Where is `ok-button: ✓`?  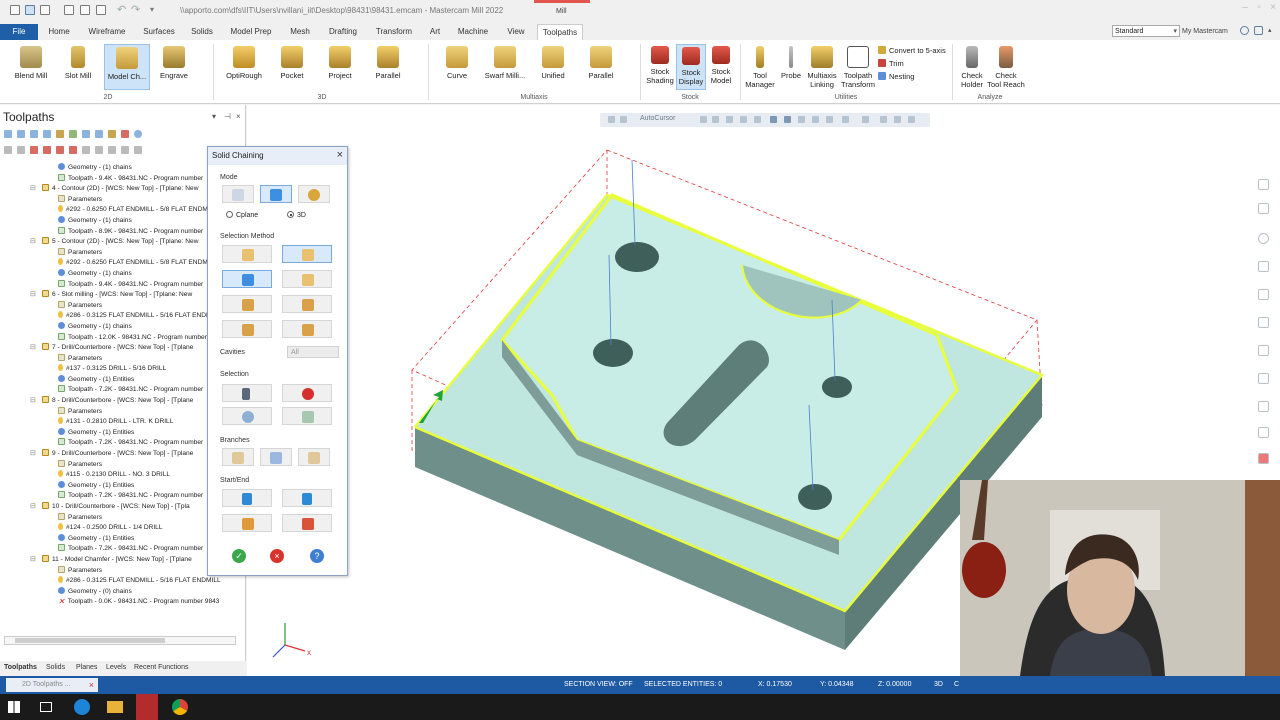
ok-button: ✓ is located at coordinates (239, 556).